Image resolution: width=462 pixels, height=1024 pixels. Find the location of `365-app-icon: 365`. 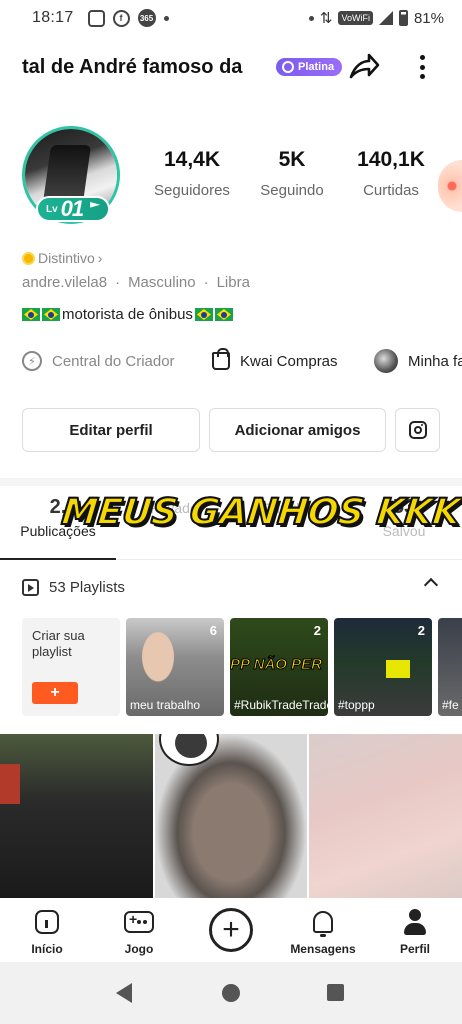

365-app-icon: 365 is located at coordinates (146, 18).